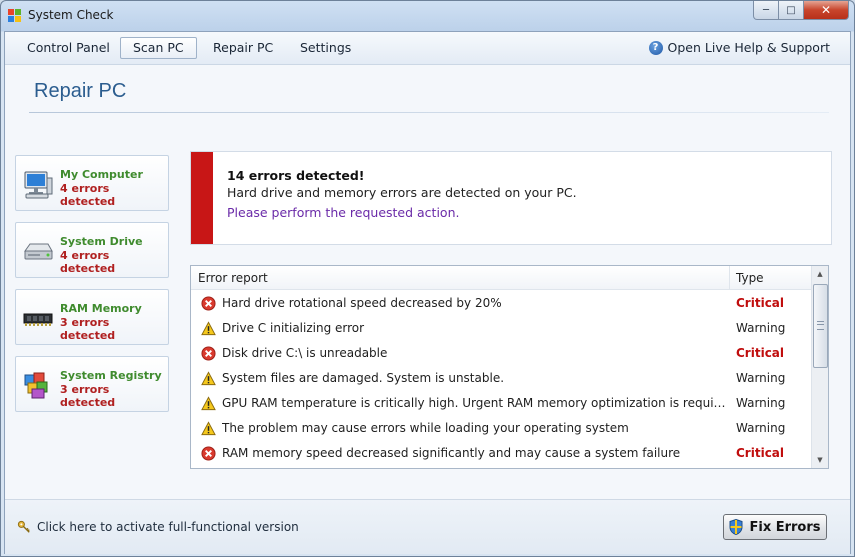  I want to click on sidebar-item-label: RAM Memory, so click(101, 308).